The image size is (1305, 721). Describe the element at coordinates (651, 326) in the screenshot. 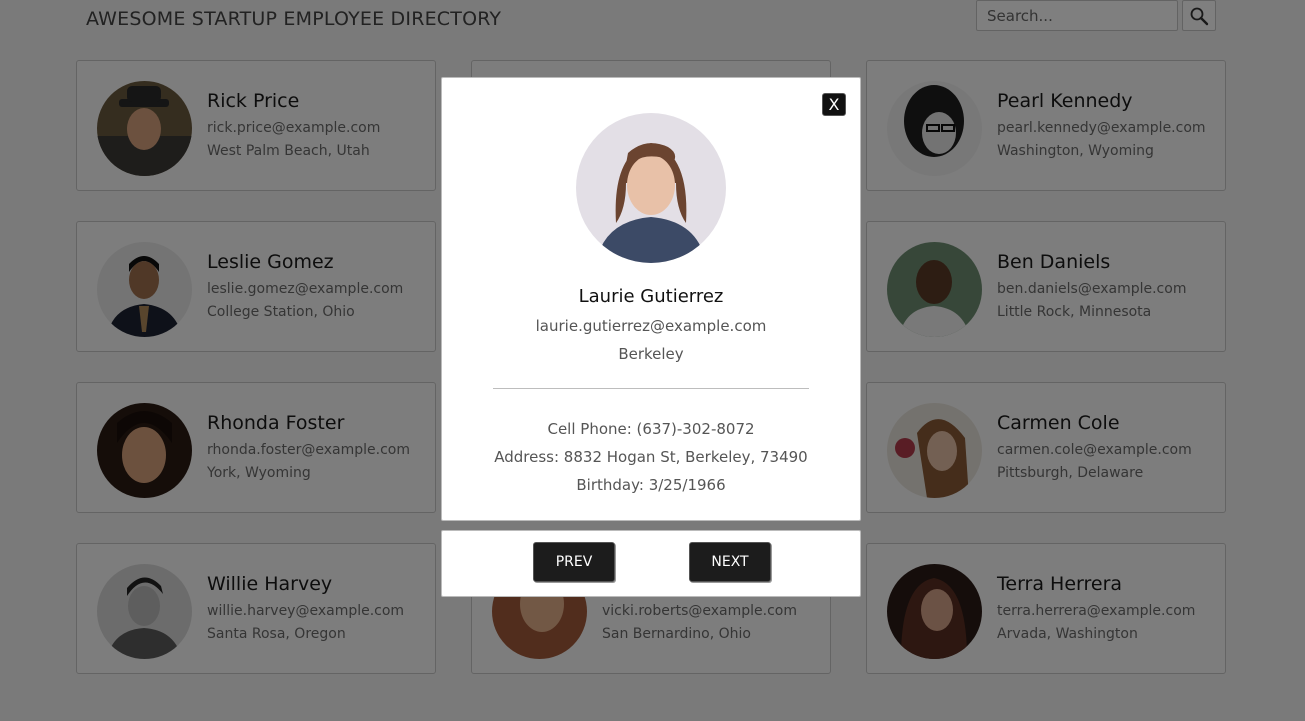

I see `modal-employee-email: laurie.gutierrez@example.com` at that location.